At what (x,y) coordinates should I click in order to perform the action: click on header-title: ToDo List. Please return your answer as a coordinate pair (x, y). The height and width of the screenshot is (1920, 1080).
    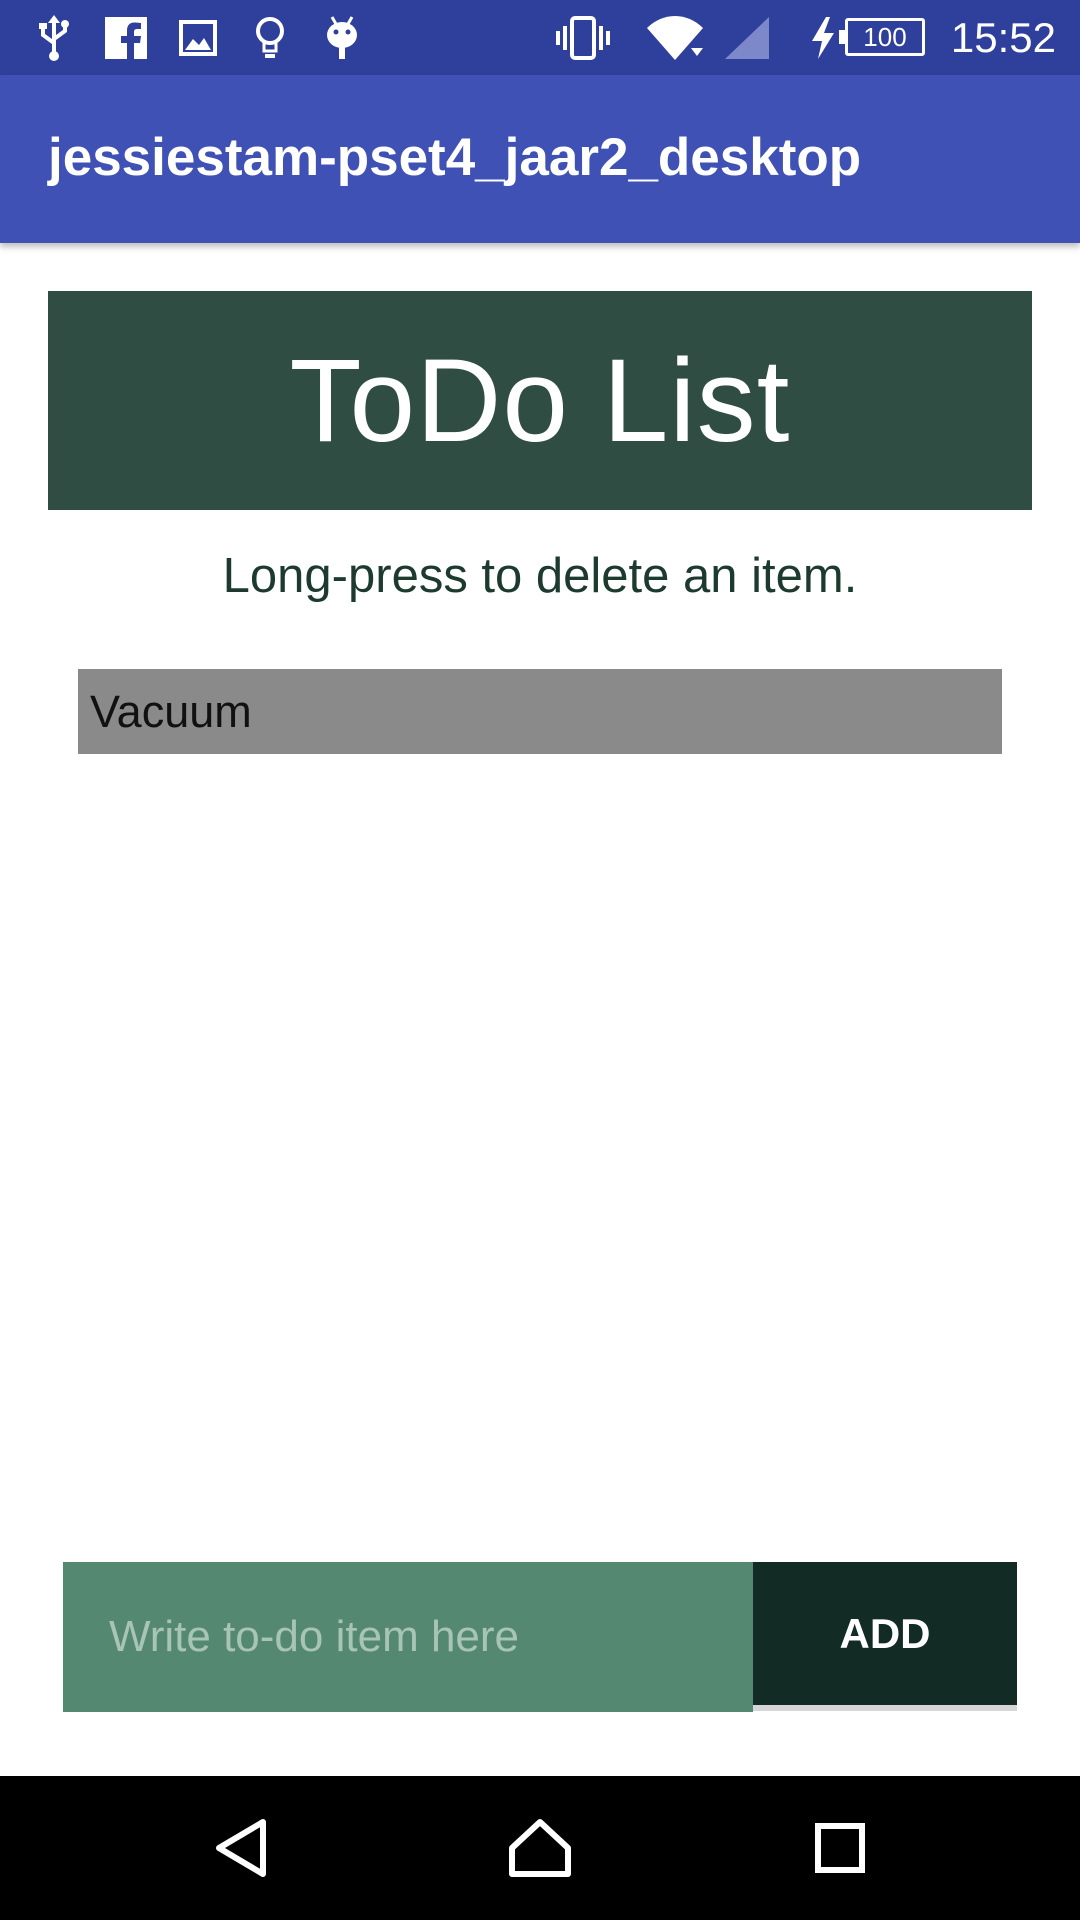
    Looking at the image, I should click on (540, 400).